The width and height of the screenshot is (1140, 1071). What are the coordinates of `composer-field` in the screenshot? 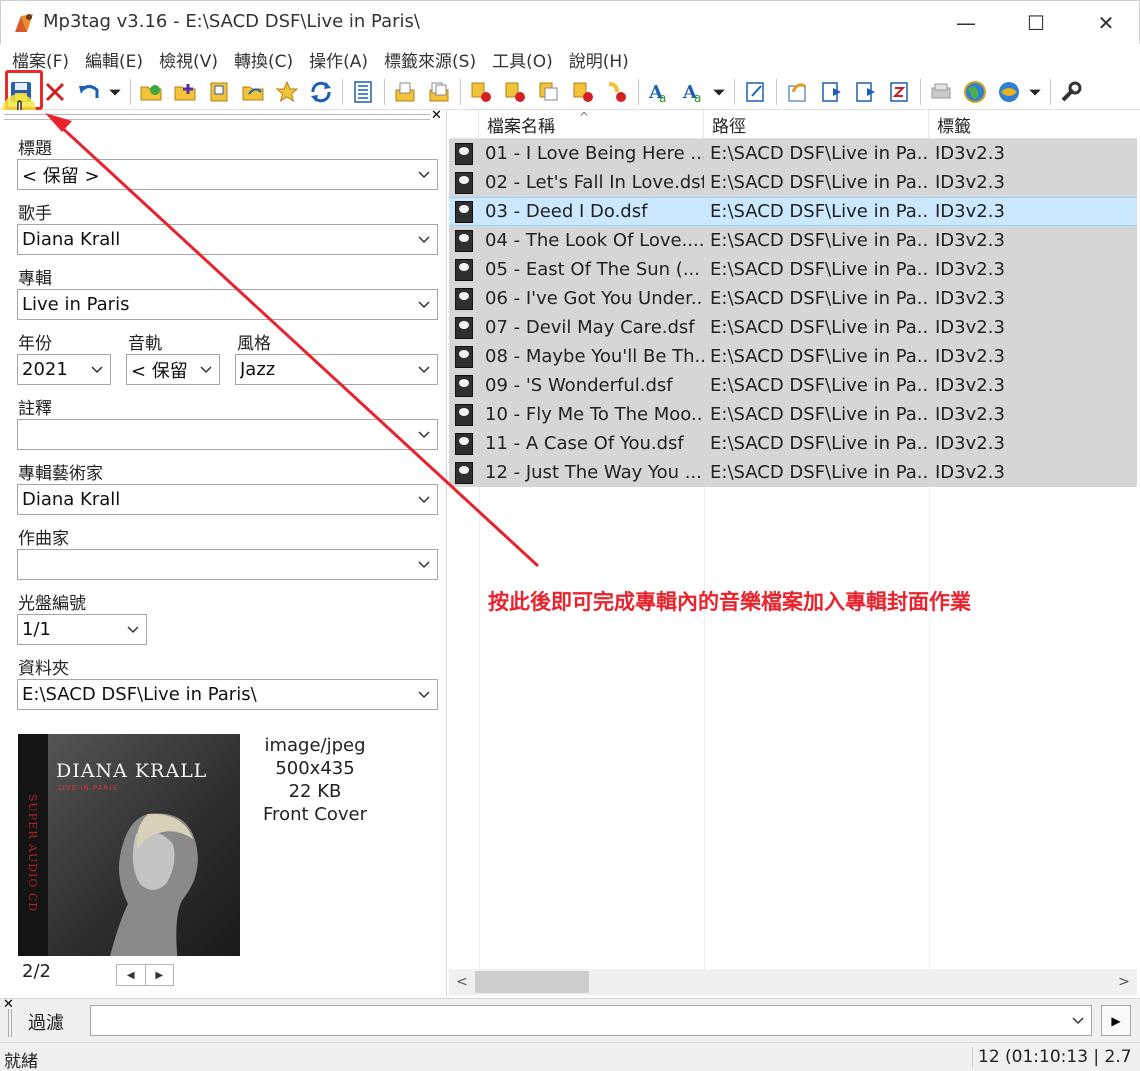 It's located at (227, 564).